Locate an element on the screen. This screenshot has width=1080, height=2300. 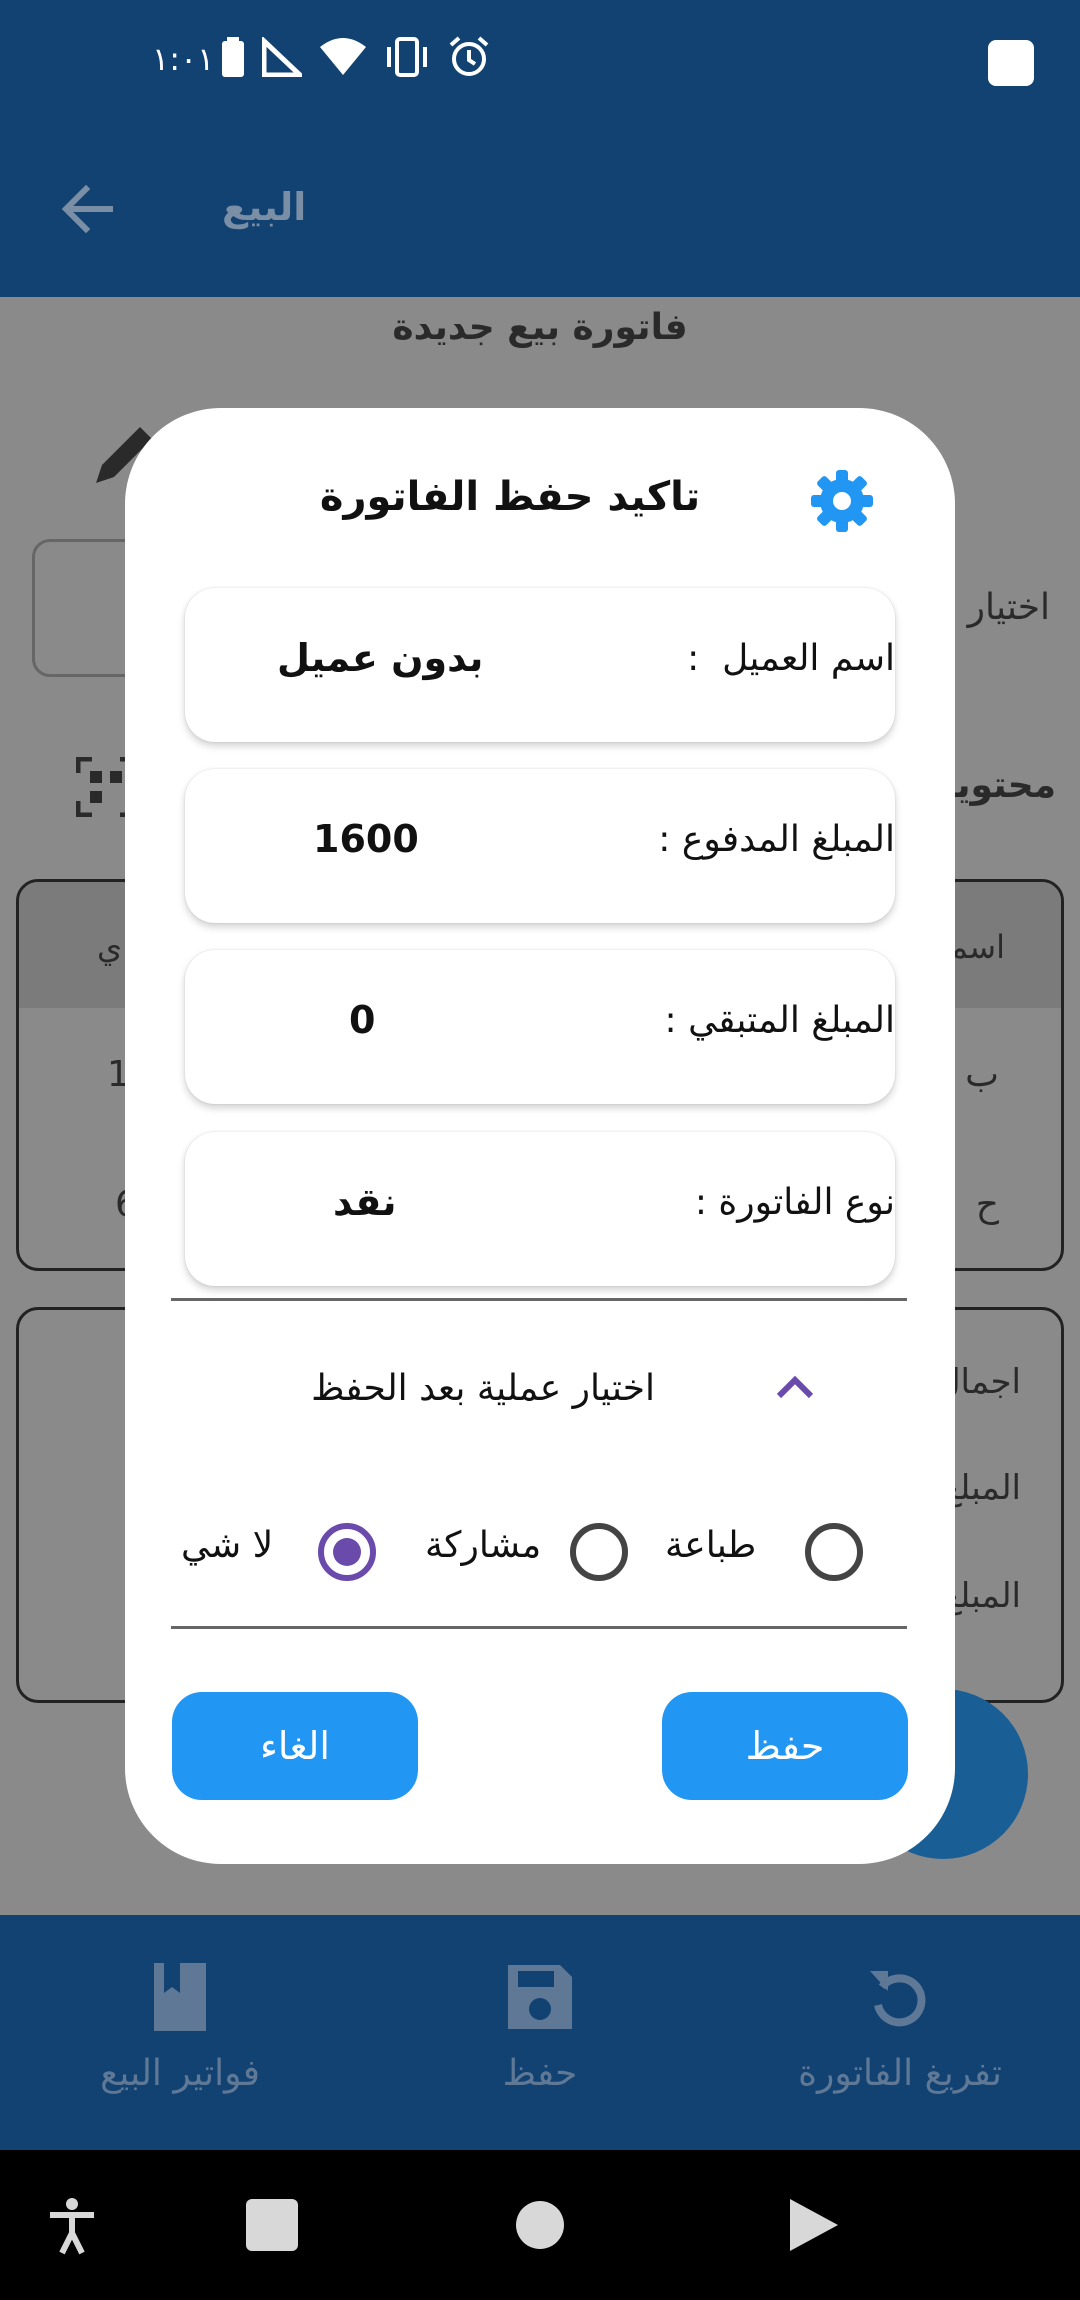
contents-label: محتويا is located at coordinates (999, 785).